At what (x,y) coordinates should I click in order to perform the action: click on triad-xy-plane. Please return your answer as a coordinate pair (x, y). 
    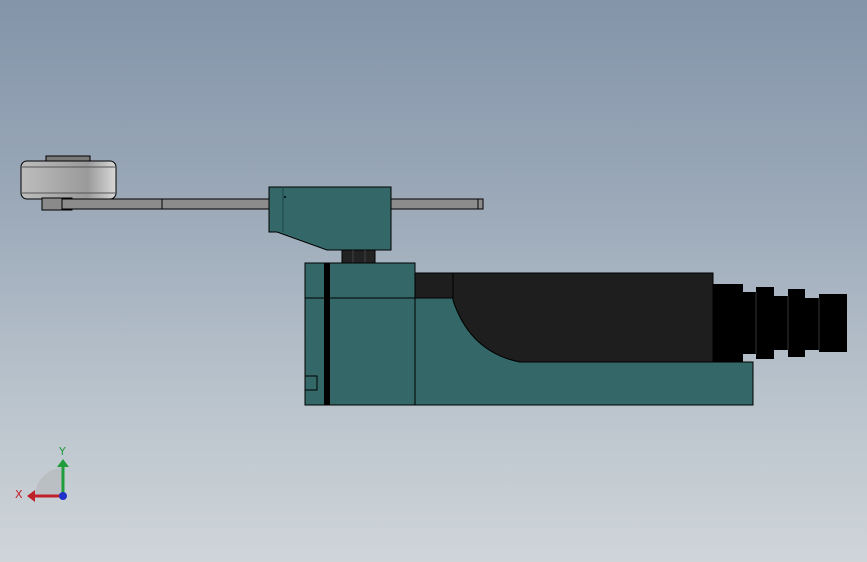
    Looking at the image, I should click on (49, 482).